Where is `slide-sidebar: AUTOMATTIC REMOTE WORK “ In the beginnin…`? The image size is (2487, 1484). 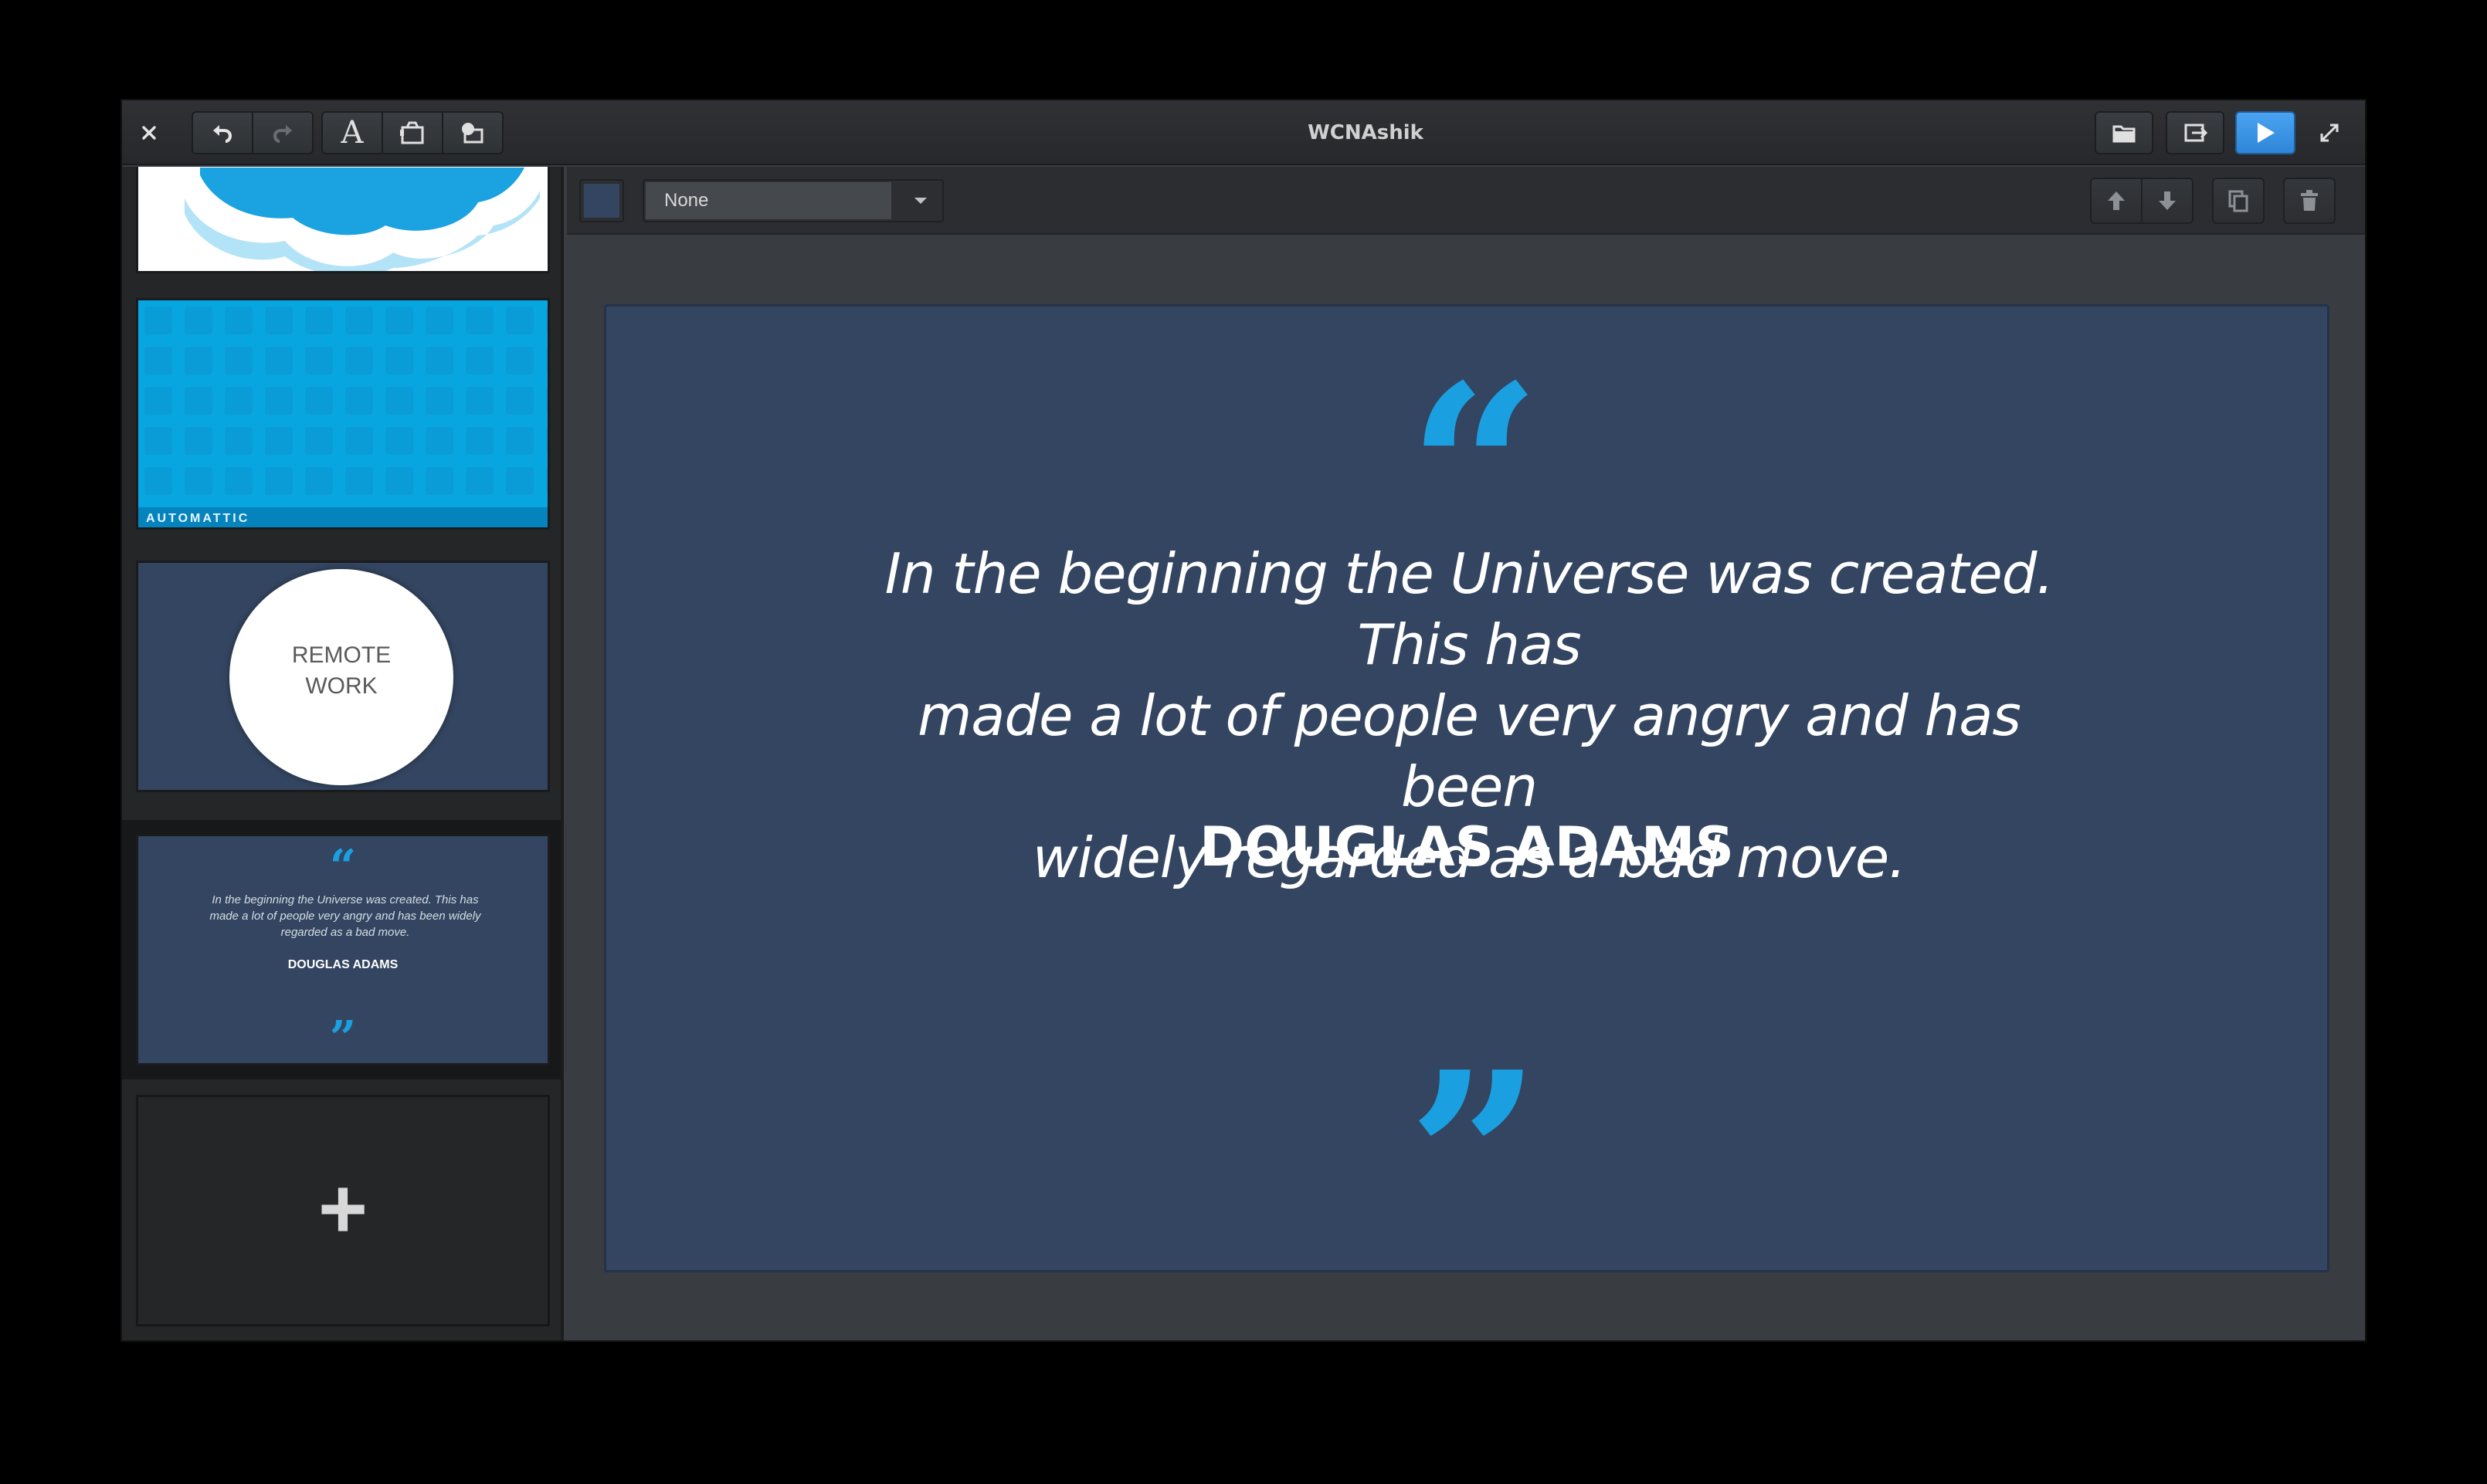 slide-sidebar: AUTOMATTIC REMOTE WORK “ In the beginnin… is located at coordinates (343, 753).